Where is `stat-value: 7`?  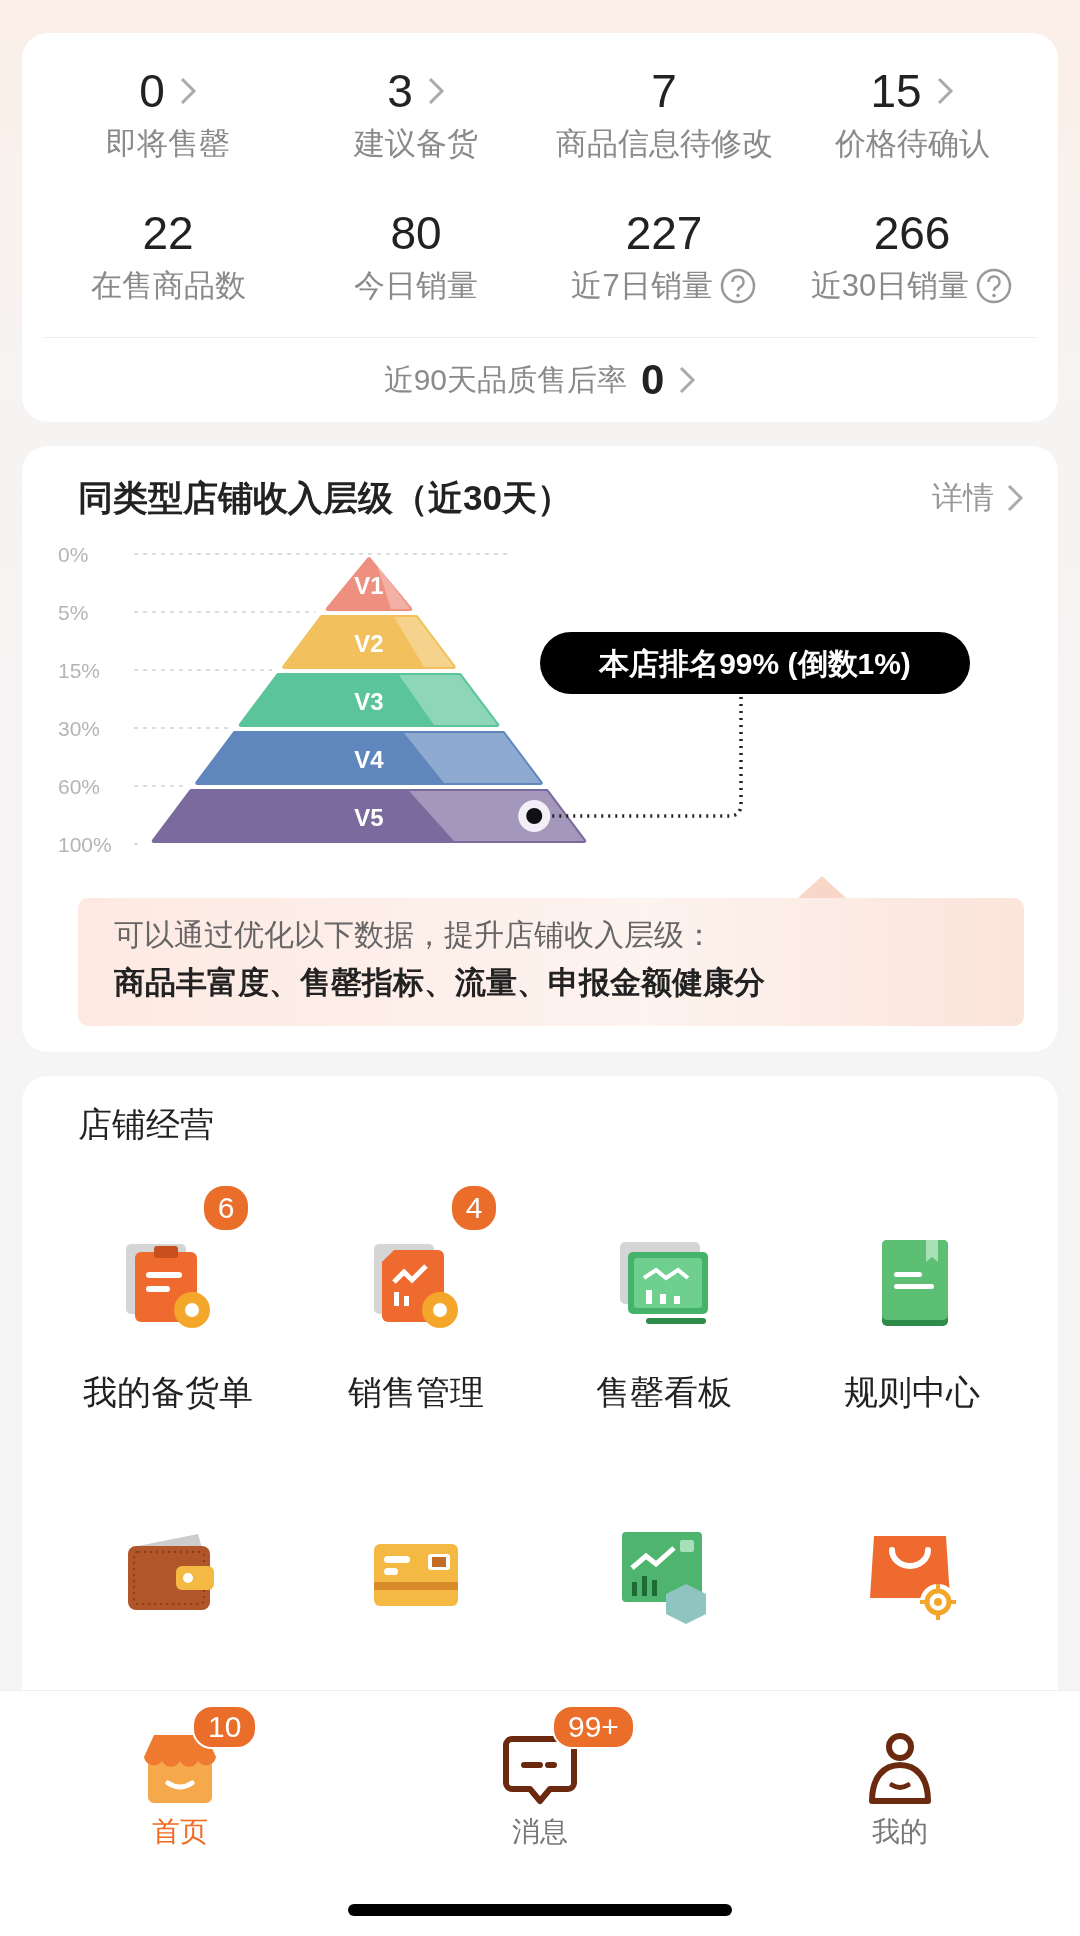
stat-value: 7 is located at coordinates (664, 91).